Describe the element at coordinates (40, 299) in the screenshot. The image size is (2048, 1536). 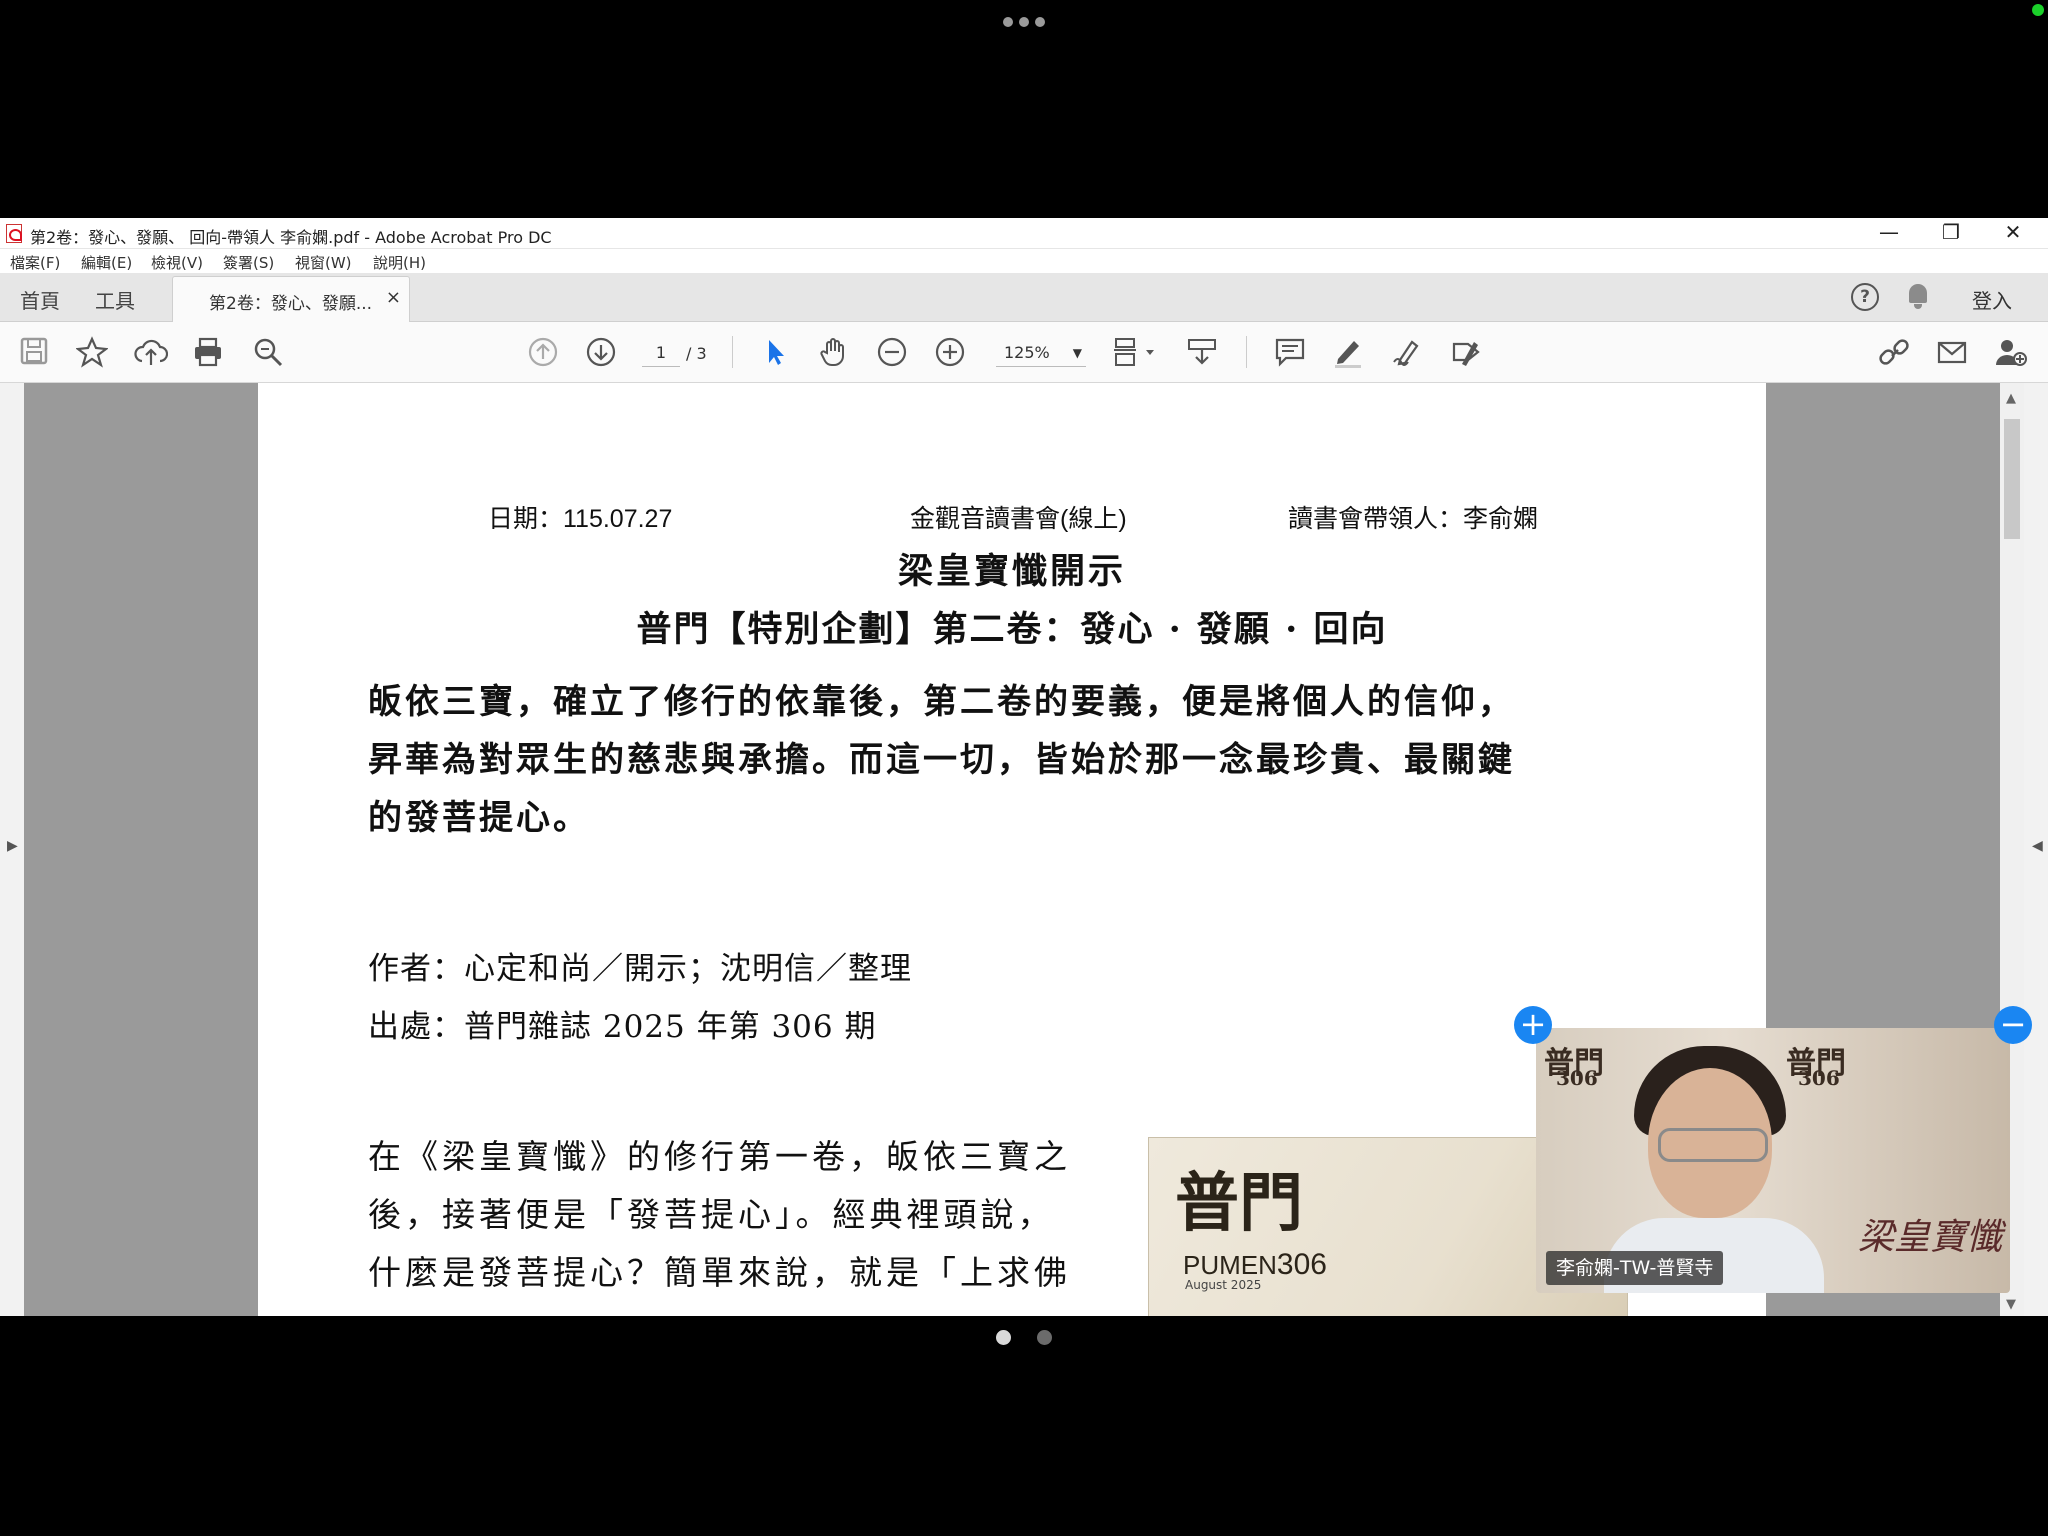
I see `tab-home: 首頁` at that location.